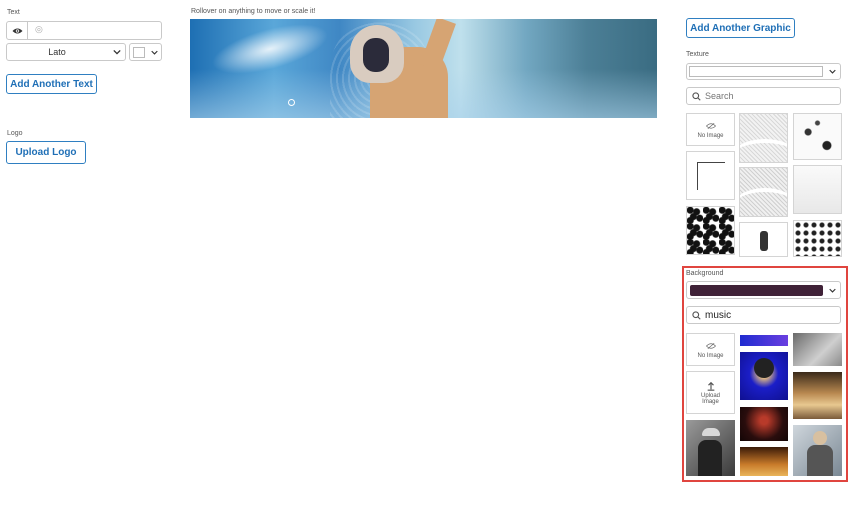  I want to click on texture-select, so click(763, 71).